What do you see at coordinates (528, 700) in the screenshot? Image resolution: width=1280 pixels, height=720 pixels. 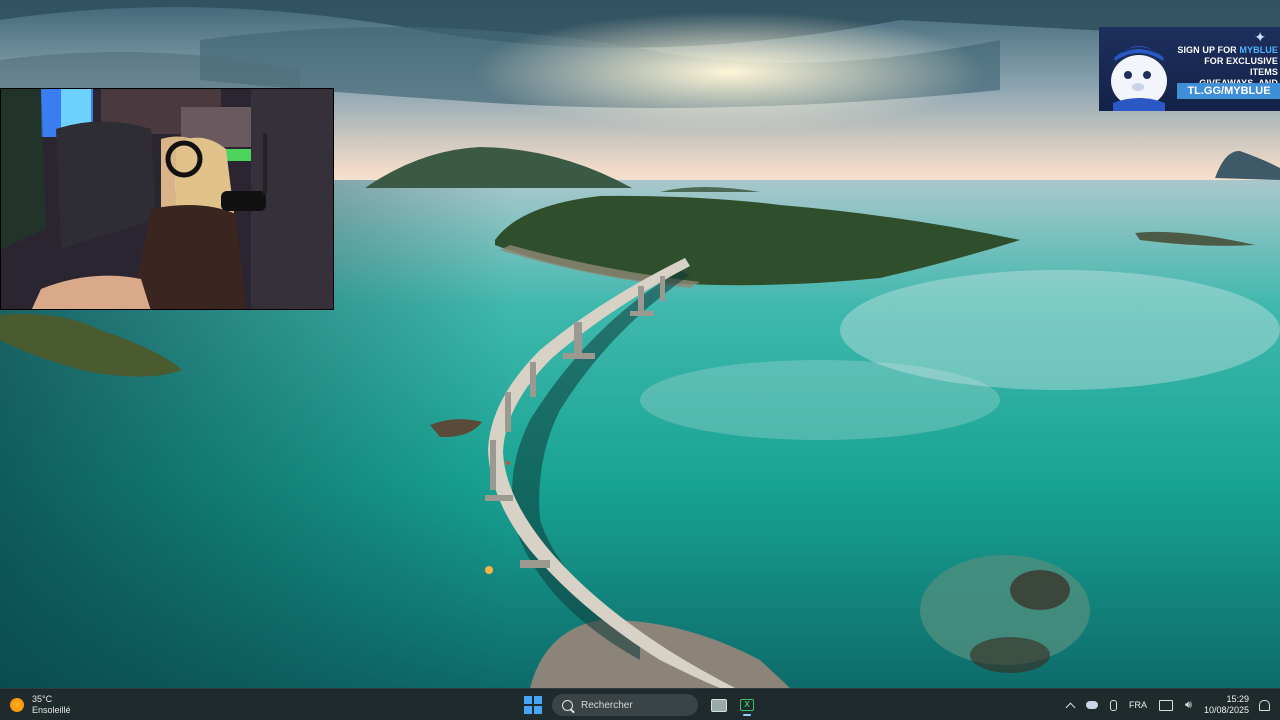 I see `windows-logo-icon` at bounding box center [528, 700].